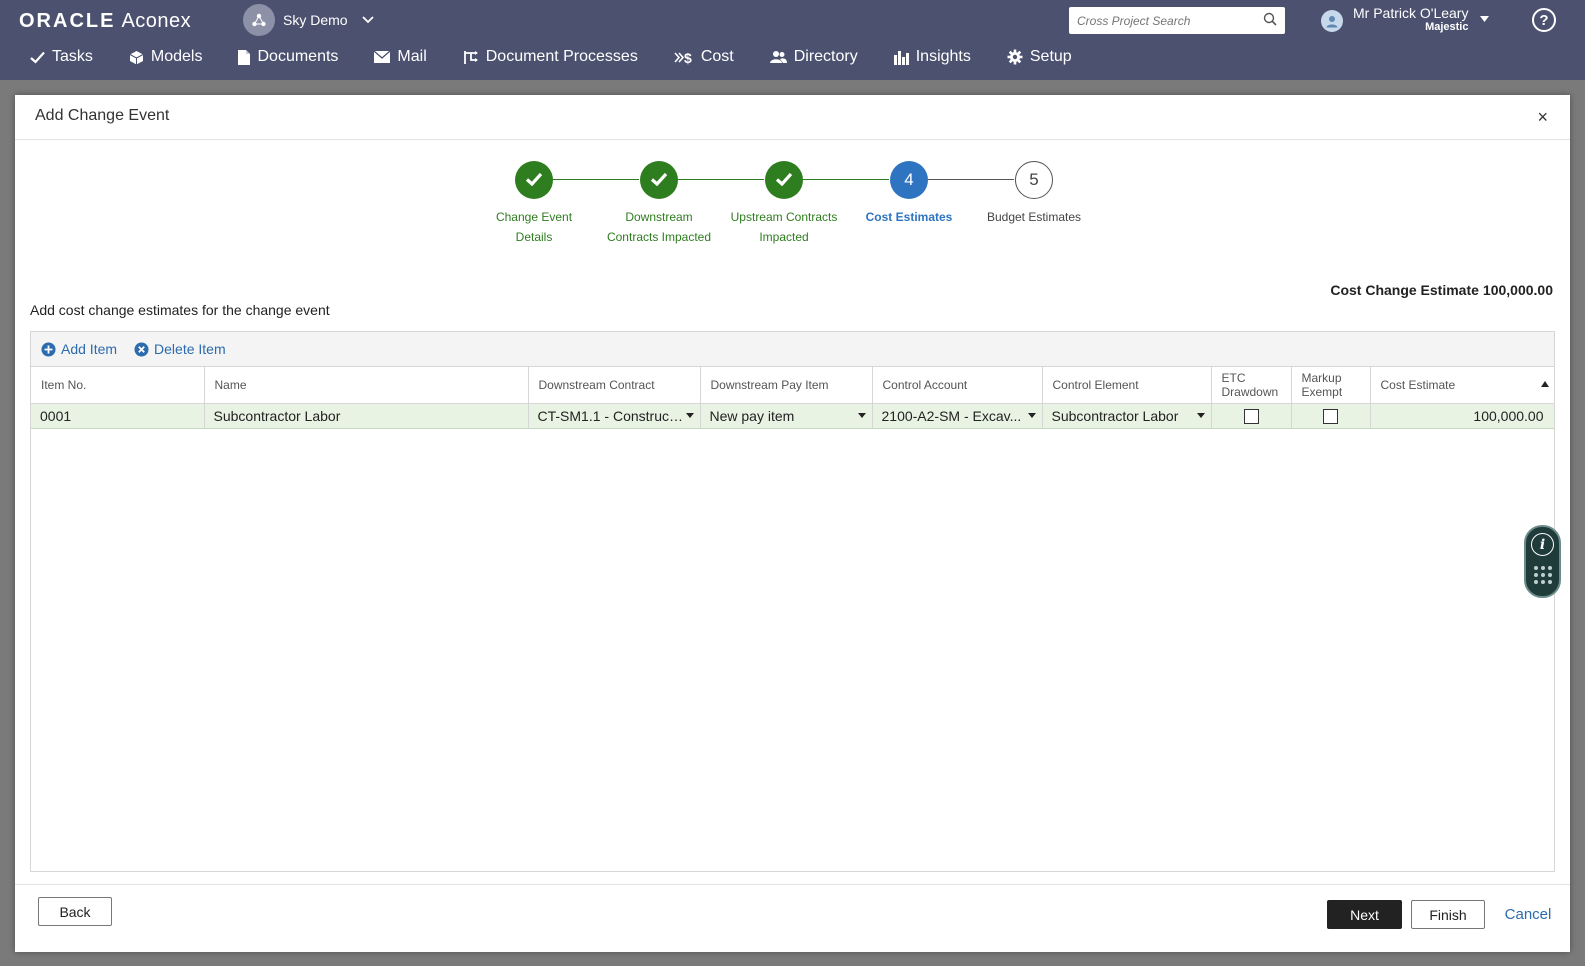  Describe the element at coordinates (366, 416) in the screenshot. I see `cell-name: Subcontractor Labor` at that location.